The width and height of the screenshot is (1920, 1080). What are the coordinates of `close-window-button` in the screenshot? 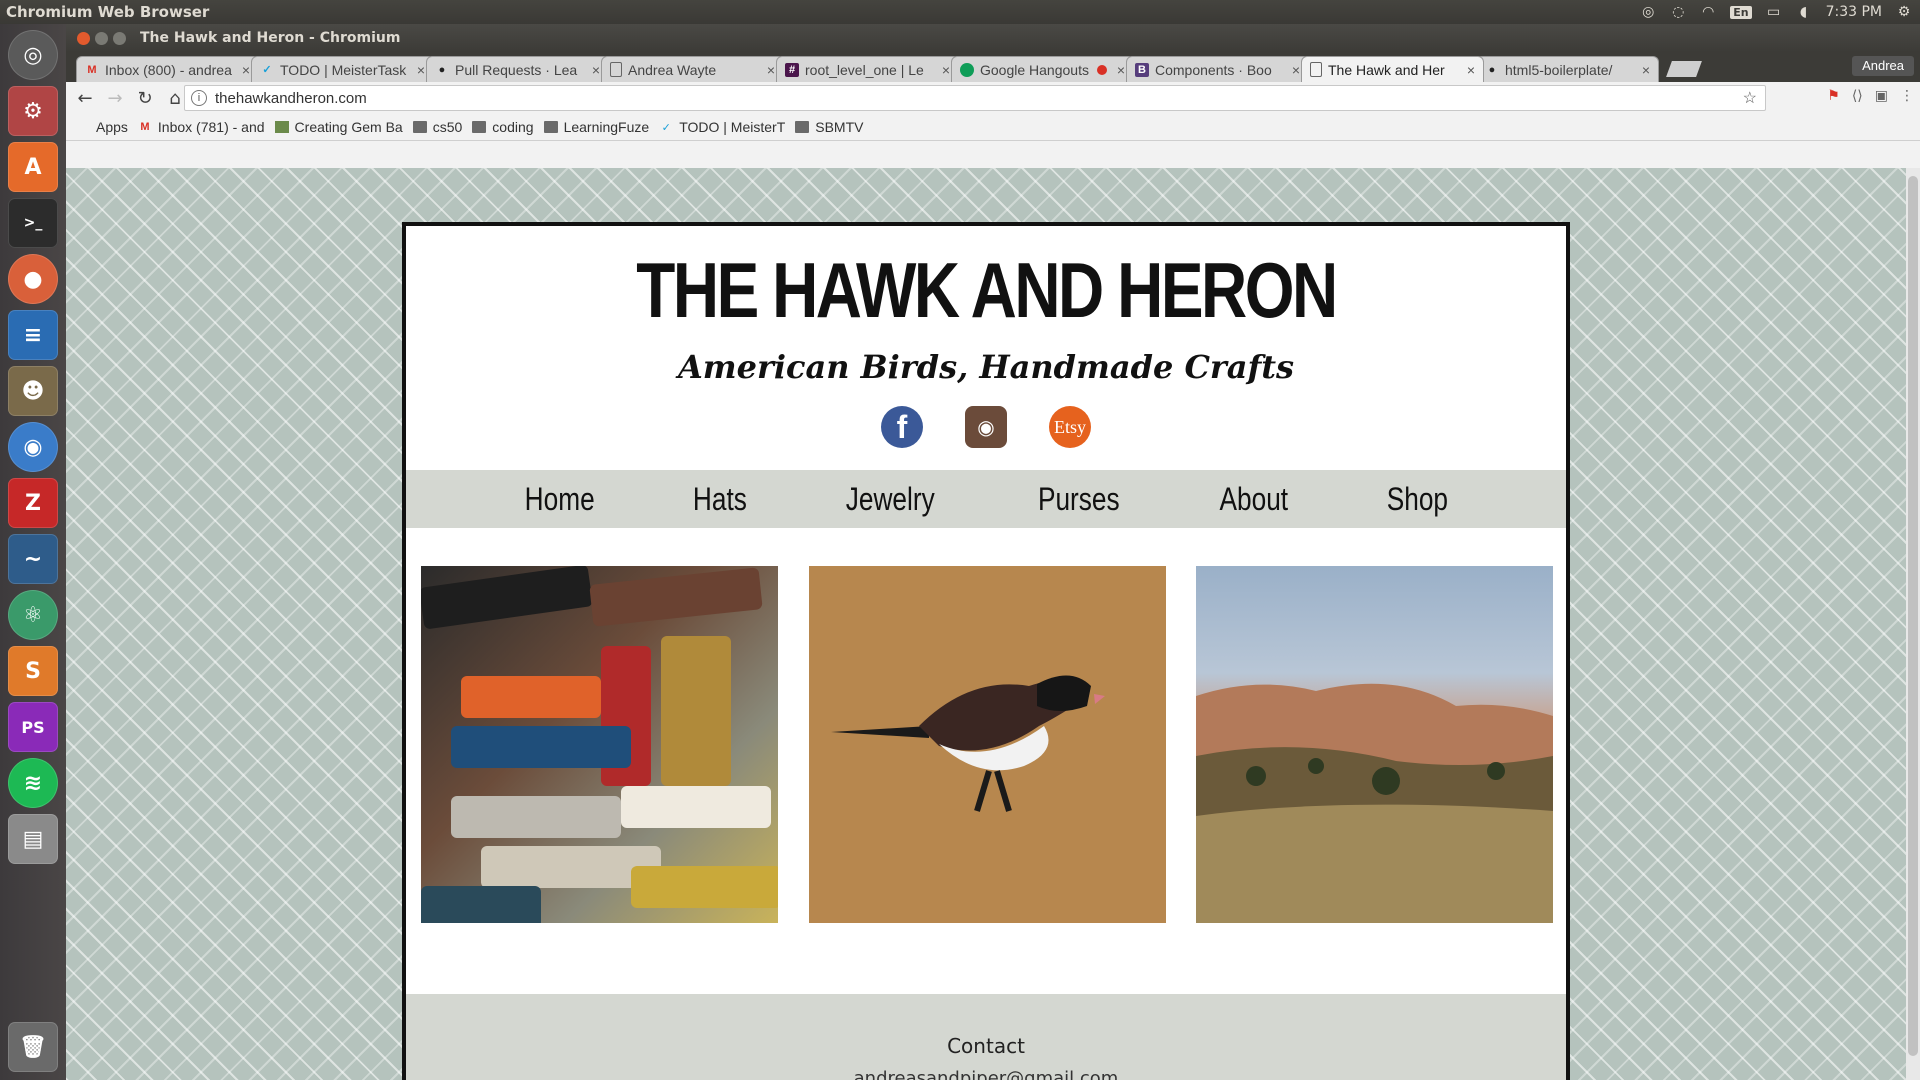 It's located at (83, 38).